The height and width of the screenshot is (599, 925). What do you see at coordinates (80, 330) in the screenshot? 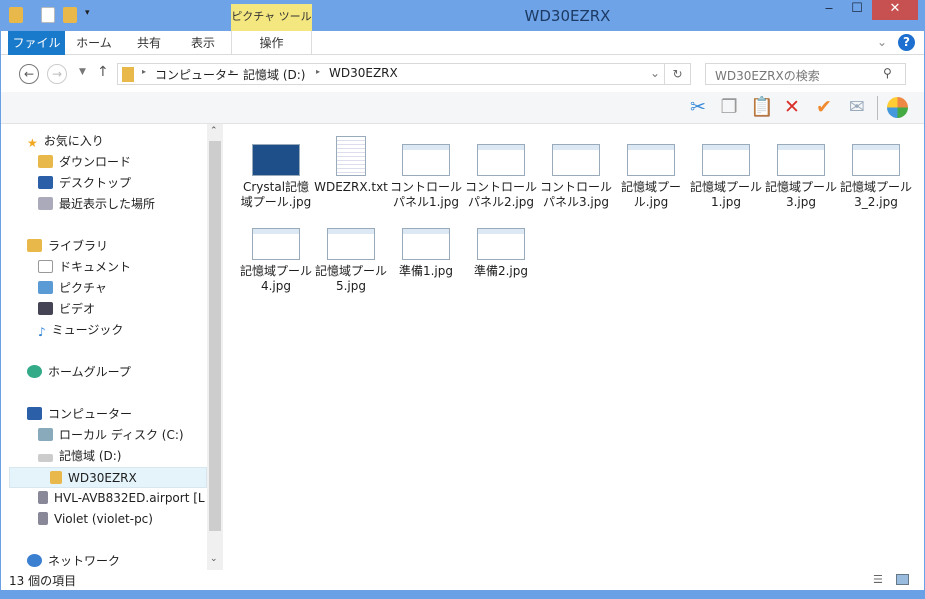
I see `nav-music: ♪ ミュージック` at bounding box center [80, 330].